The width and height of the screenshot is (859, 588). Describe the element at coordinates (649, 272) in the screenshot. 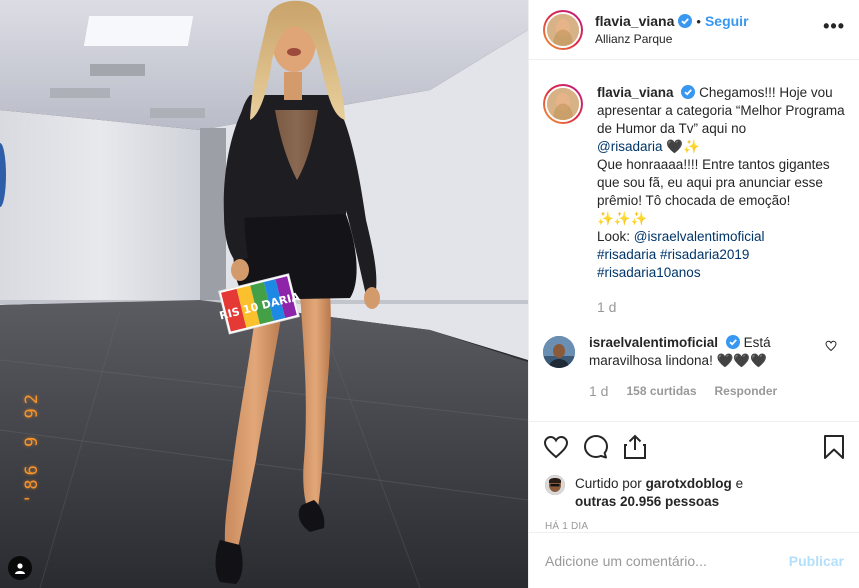

I see `hashtag-risadaria10anos: #risadaria10anos` at that location.